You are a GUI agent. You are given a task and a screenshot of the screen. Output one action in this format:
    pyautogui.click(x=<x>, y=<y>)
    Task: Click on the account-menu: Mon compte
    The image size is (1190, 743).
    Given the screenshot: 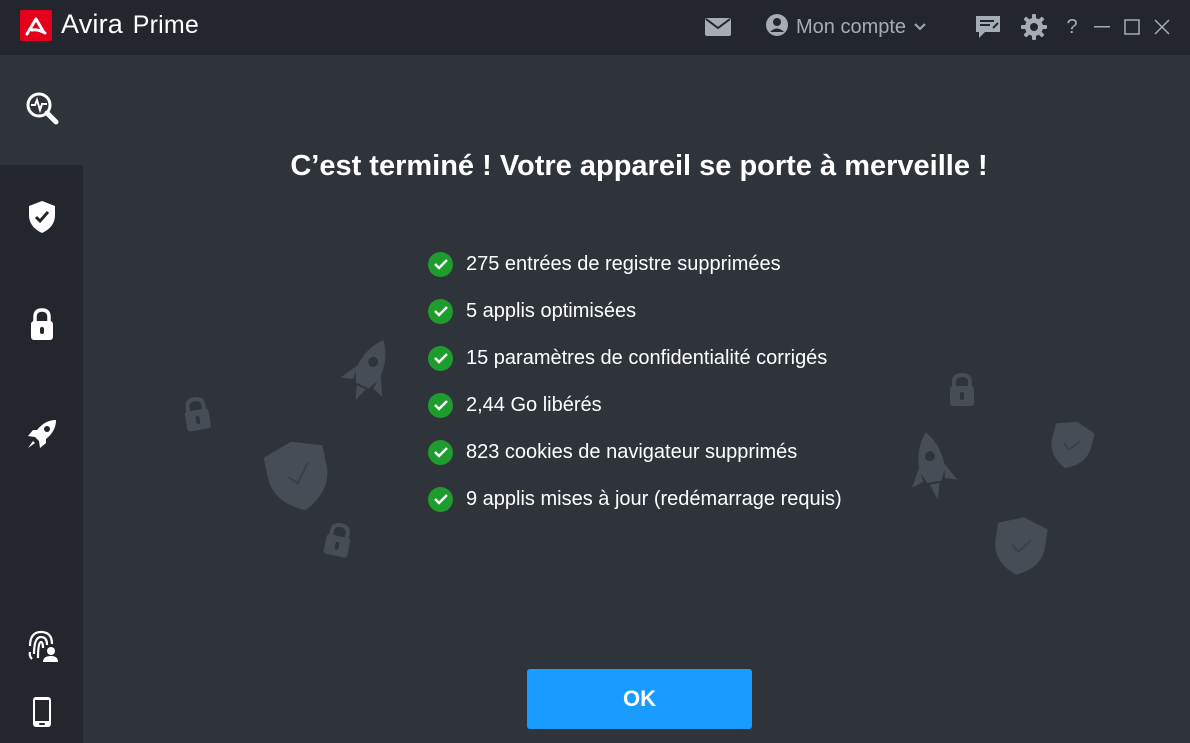 What is the action you would take?
    pyautogui.click(x=851, y=27)
    